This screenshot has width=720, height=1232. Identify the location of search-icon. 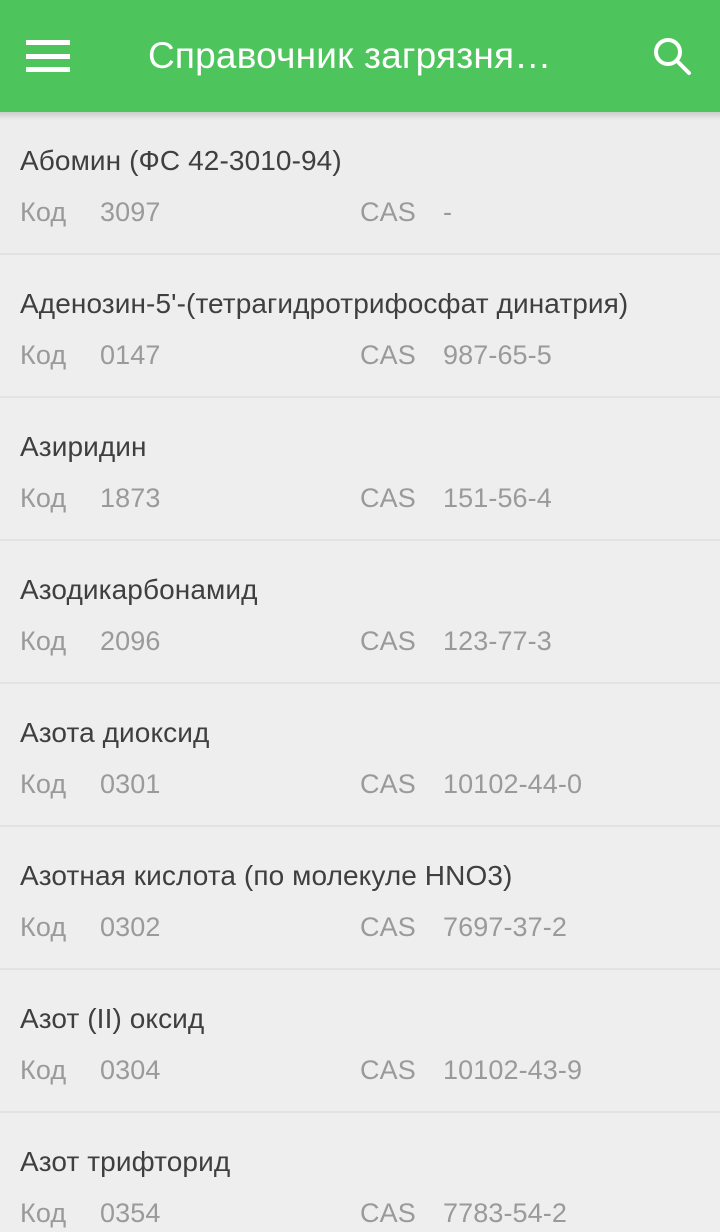
(672, 56).